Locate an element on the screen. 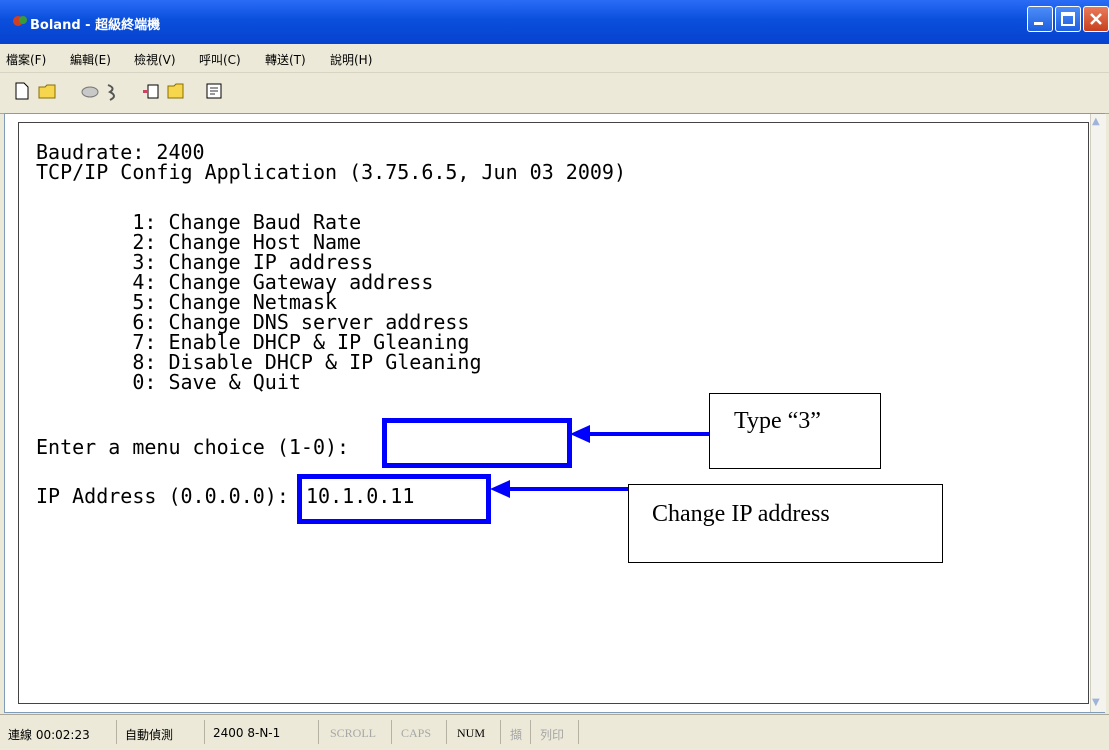 The height and width of the screenshot is (750, 1109). connection-time: 連線 00:02:23 is located at coordinates (49, 735).